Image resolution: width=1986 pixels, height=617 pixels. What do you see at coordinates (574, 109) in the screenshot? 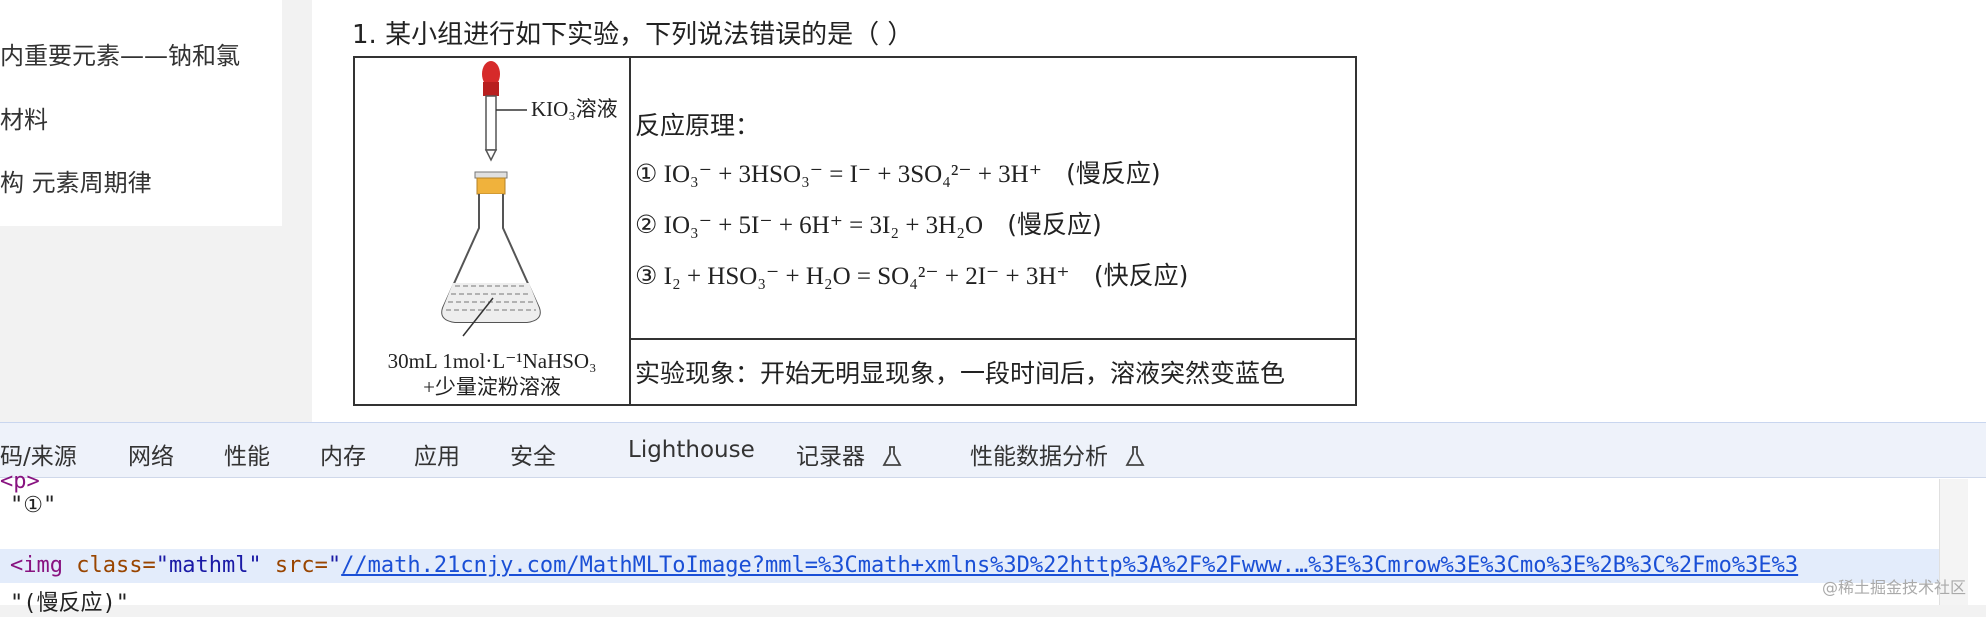
I see `reagent-label: KIO₃溶液` at bounding box center [574, 109].